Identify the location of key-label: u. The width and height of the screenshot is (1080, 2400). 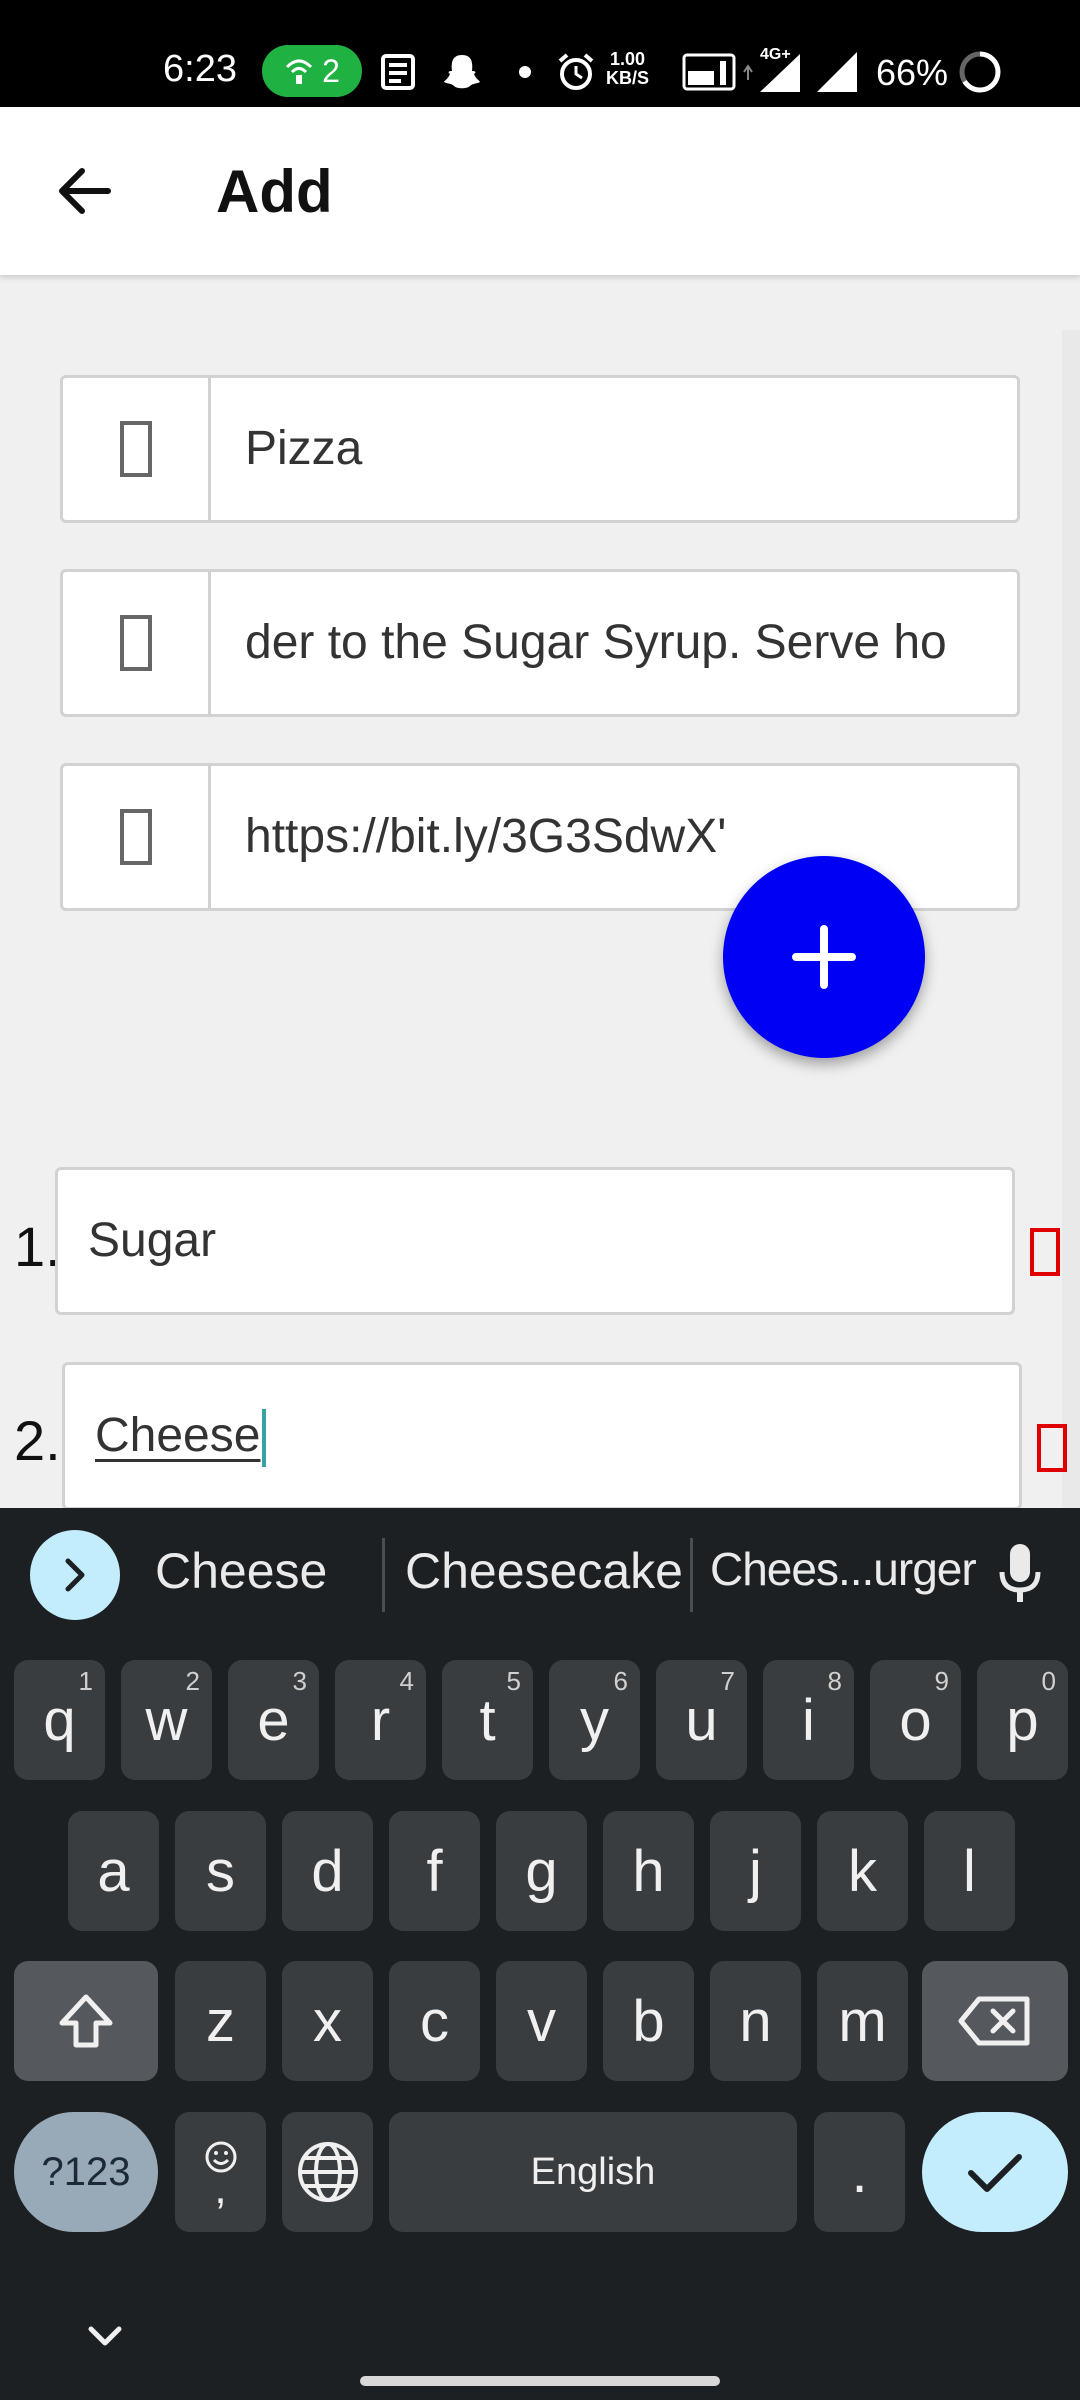
(701, 1720).